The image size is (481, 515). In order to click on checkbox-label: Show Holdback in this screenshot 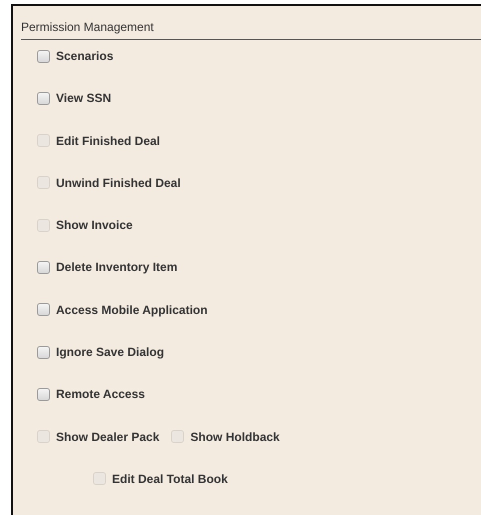, I will do `click(235, 437)`.